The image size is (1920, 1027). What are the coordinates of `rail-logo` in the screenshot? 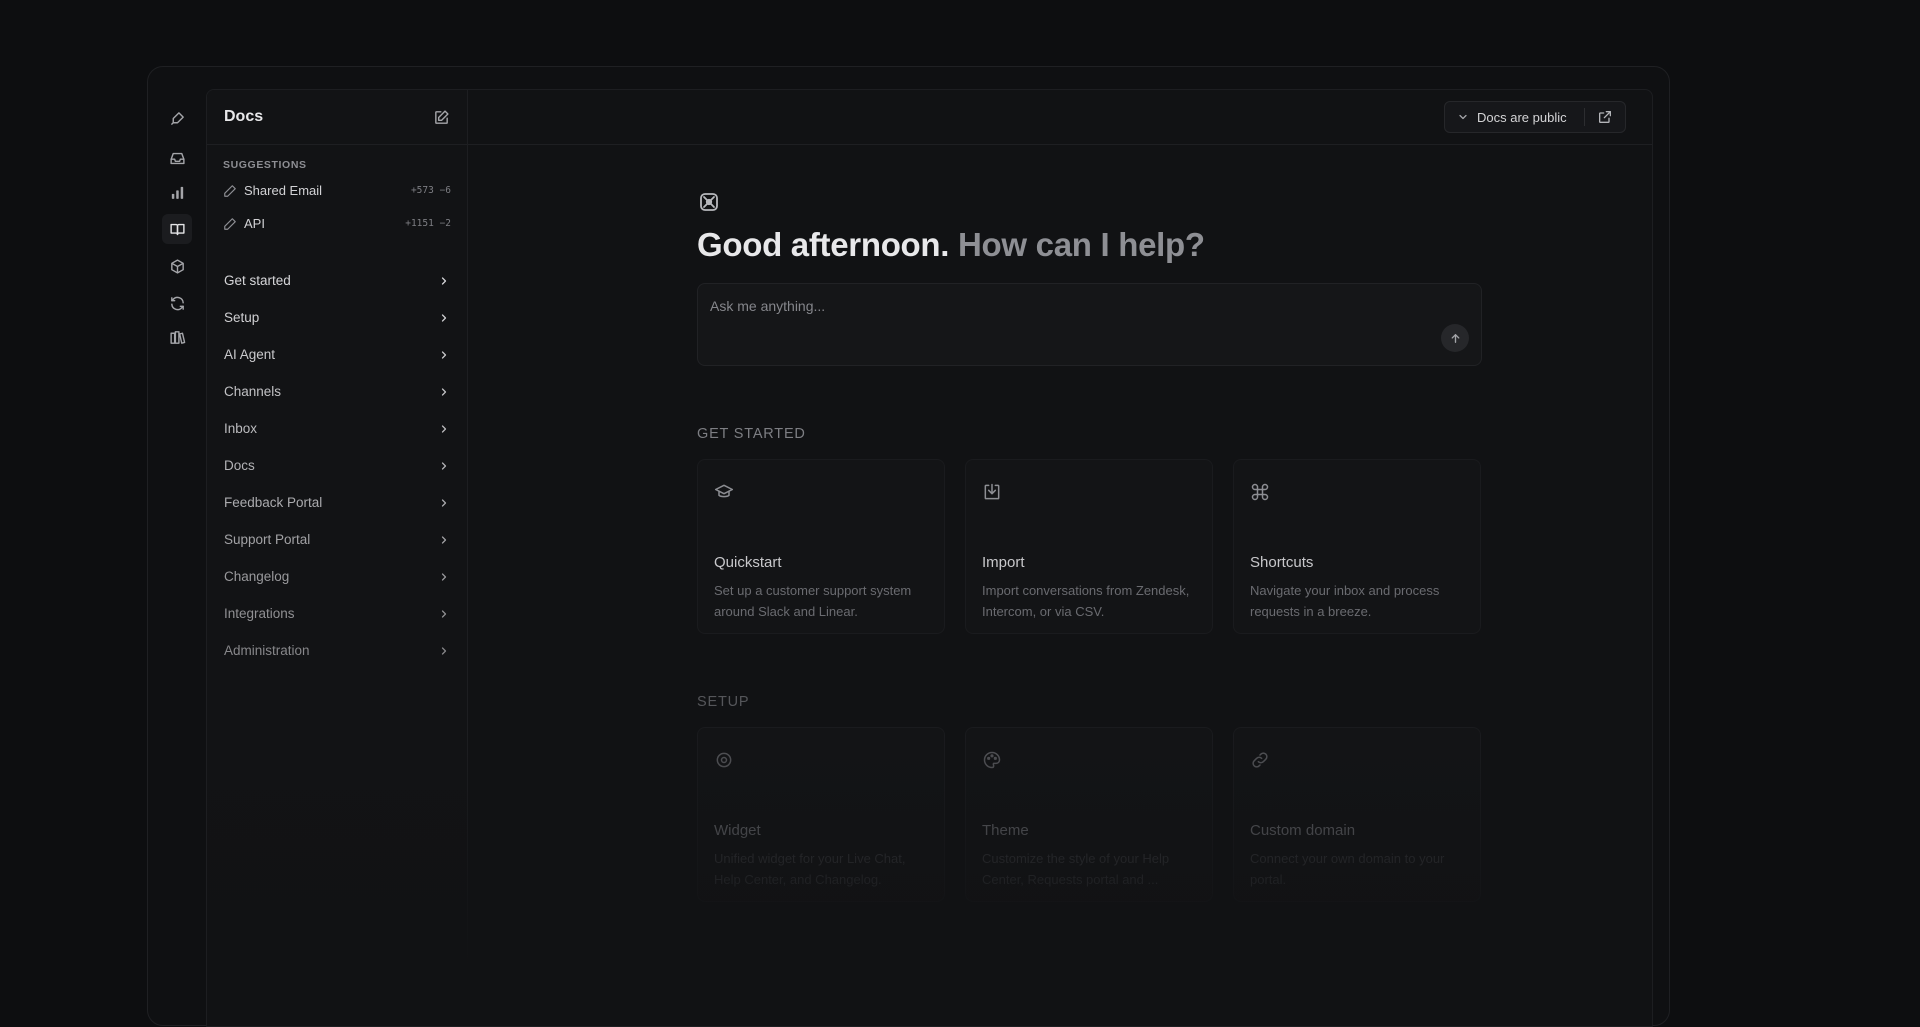 It's located at (177, 118).